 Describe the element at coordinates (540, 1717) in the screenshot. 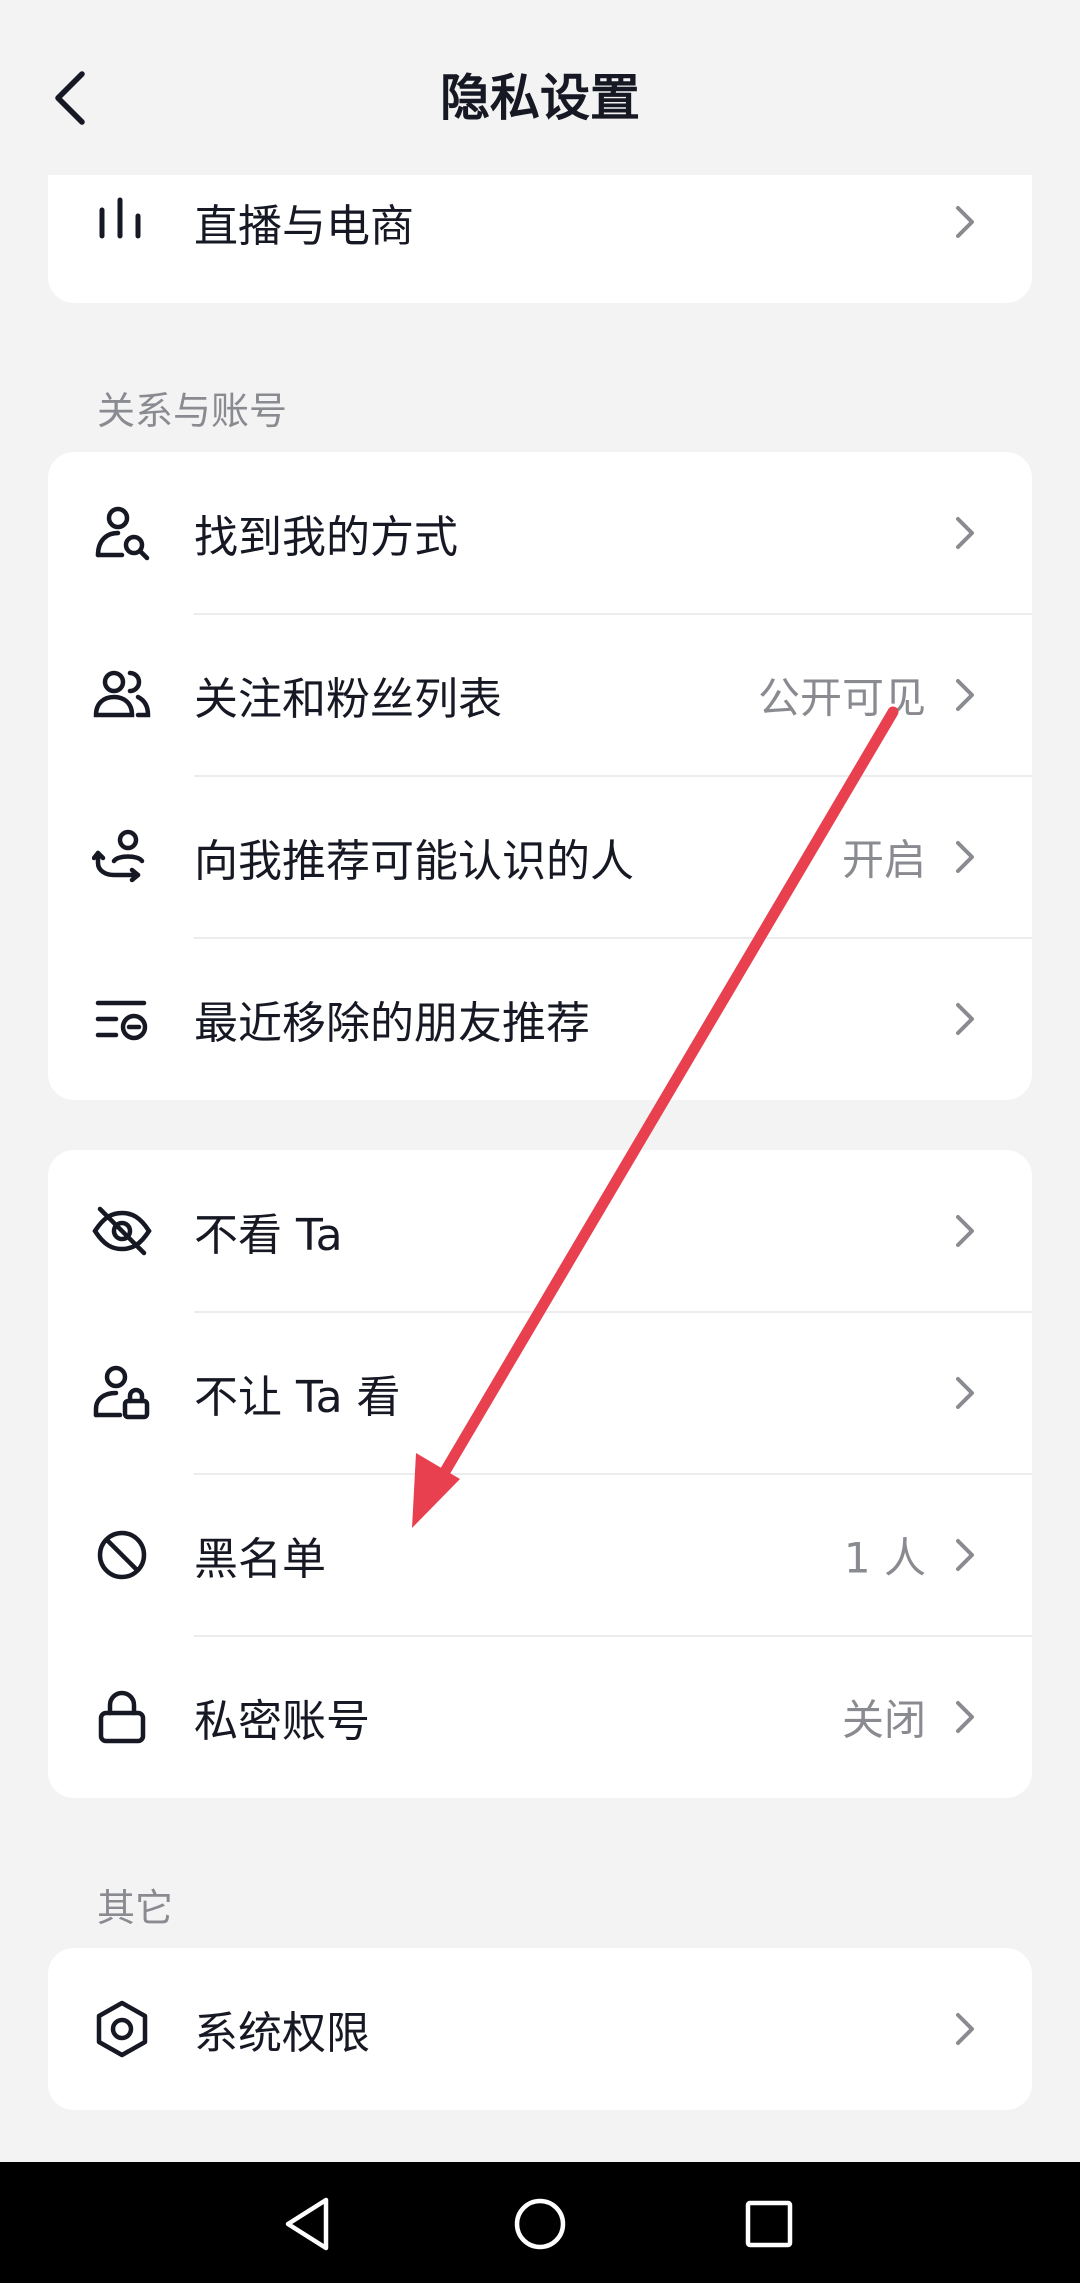

I see `row-private-account: 私密账号 关闭` at that location.